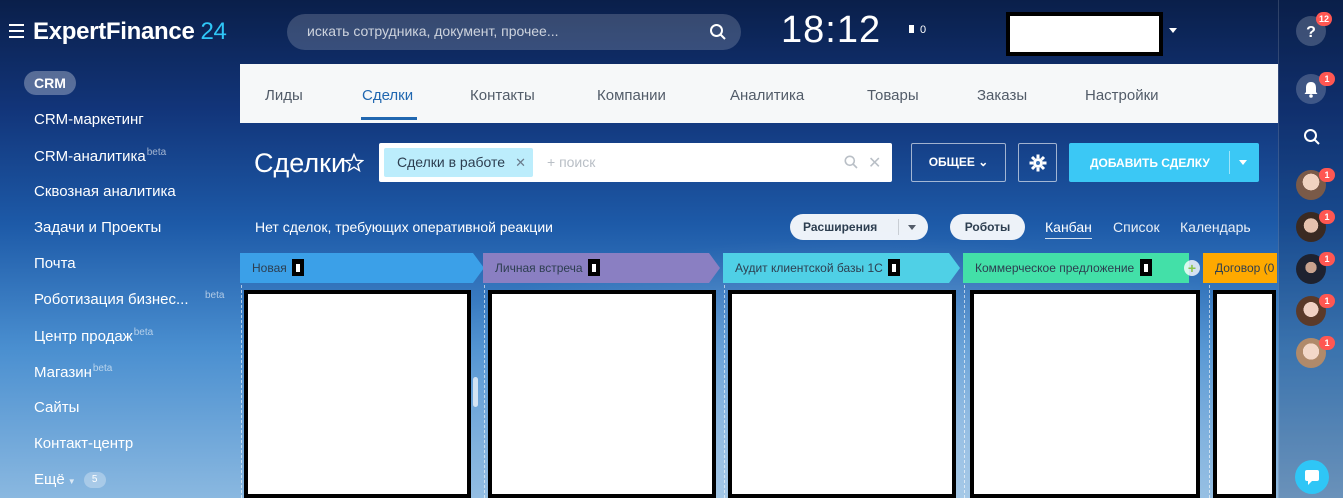 This screenshot has height=498, width=1343. Describe the element at coordinates (809, 268) in the screenshot. I see `column-title: Аудит клиентской базы 1С` at that location.